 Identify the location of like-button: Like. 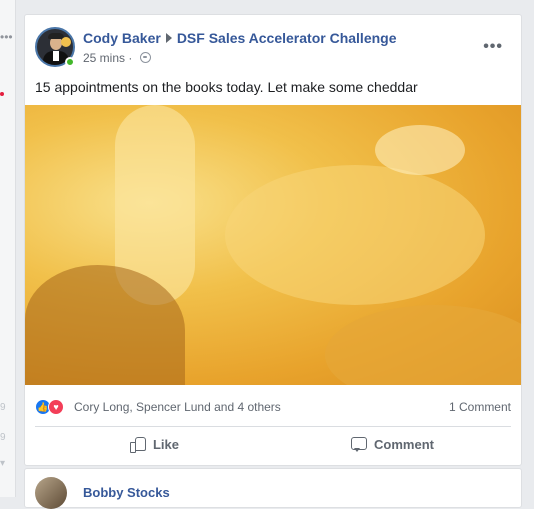
(154, 445).